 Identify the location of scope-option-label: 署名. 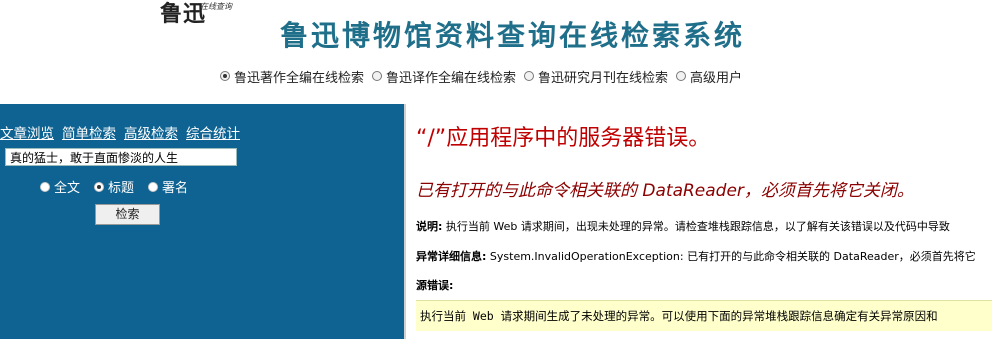
(175, 188).